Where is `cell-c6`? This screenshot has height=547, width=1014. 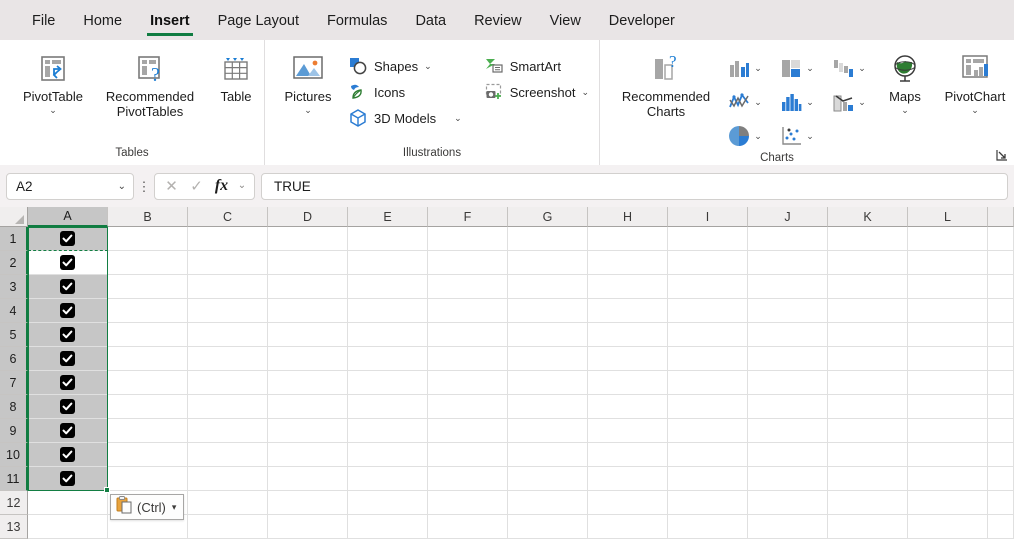 cell-c6 is located at coordinates (228, 359).